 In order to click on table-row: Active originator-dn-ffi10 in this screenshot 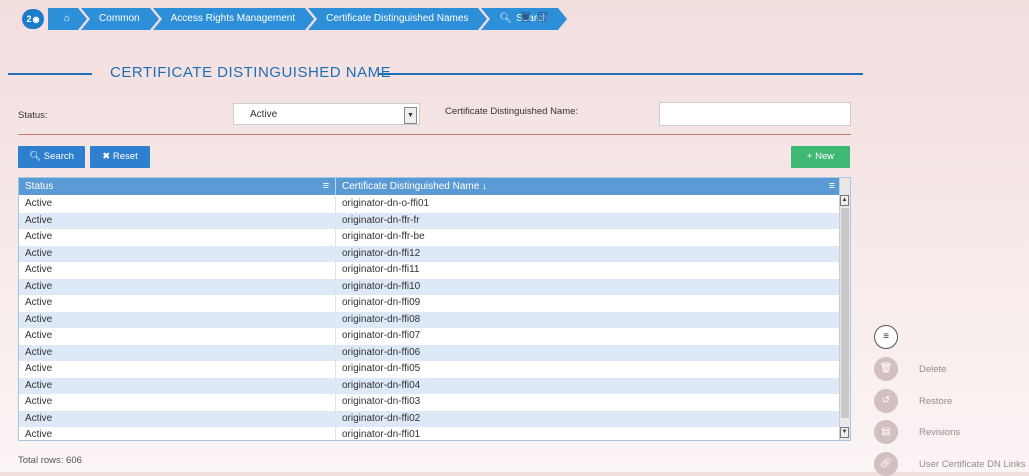, I will do `click(430, 286)`.